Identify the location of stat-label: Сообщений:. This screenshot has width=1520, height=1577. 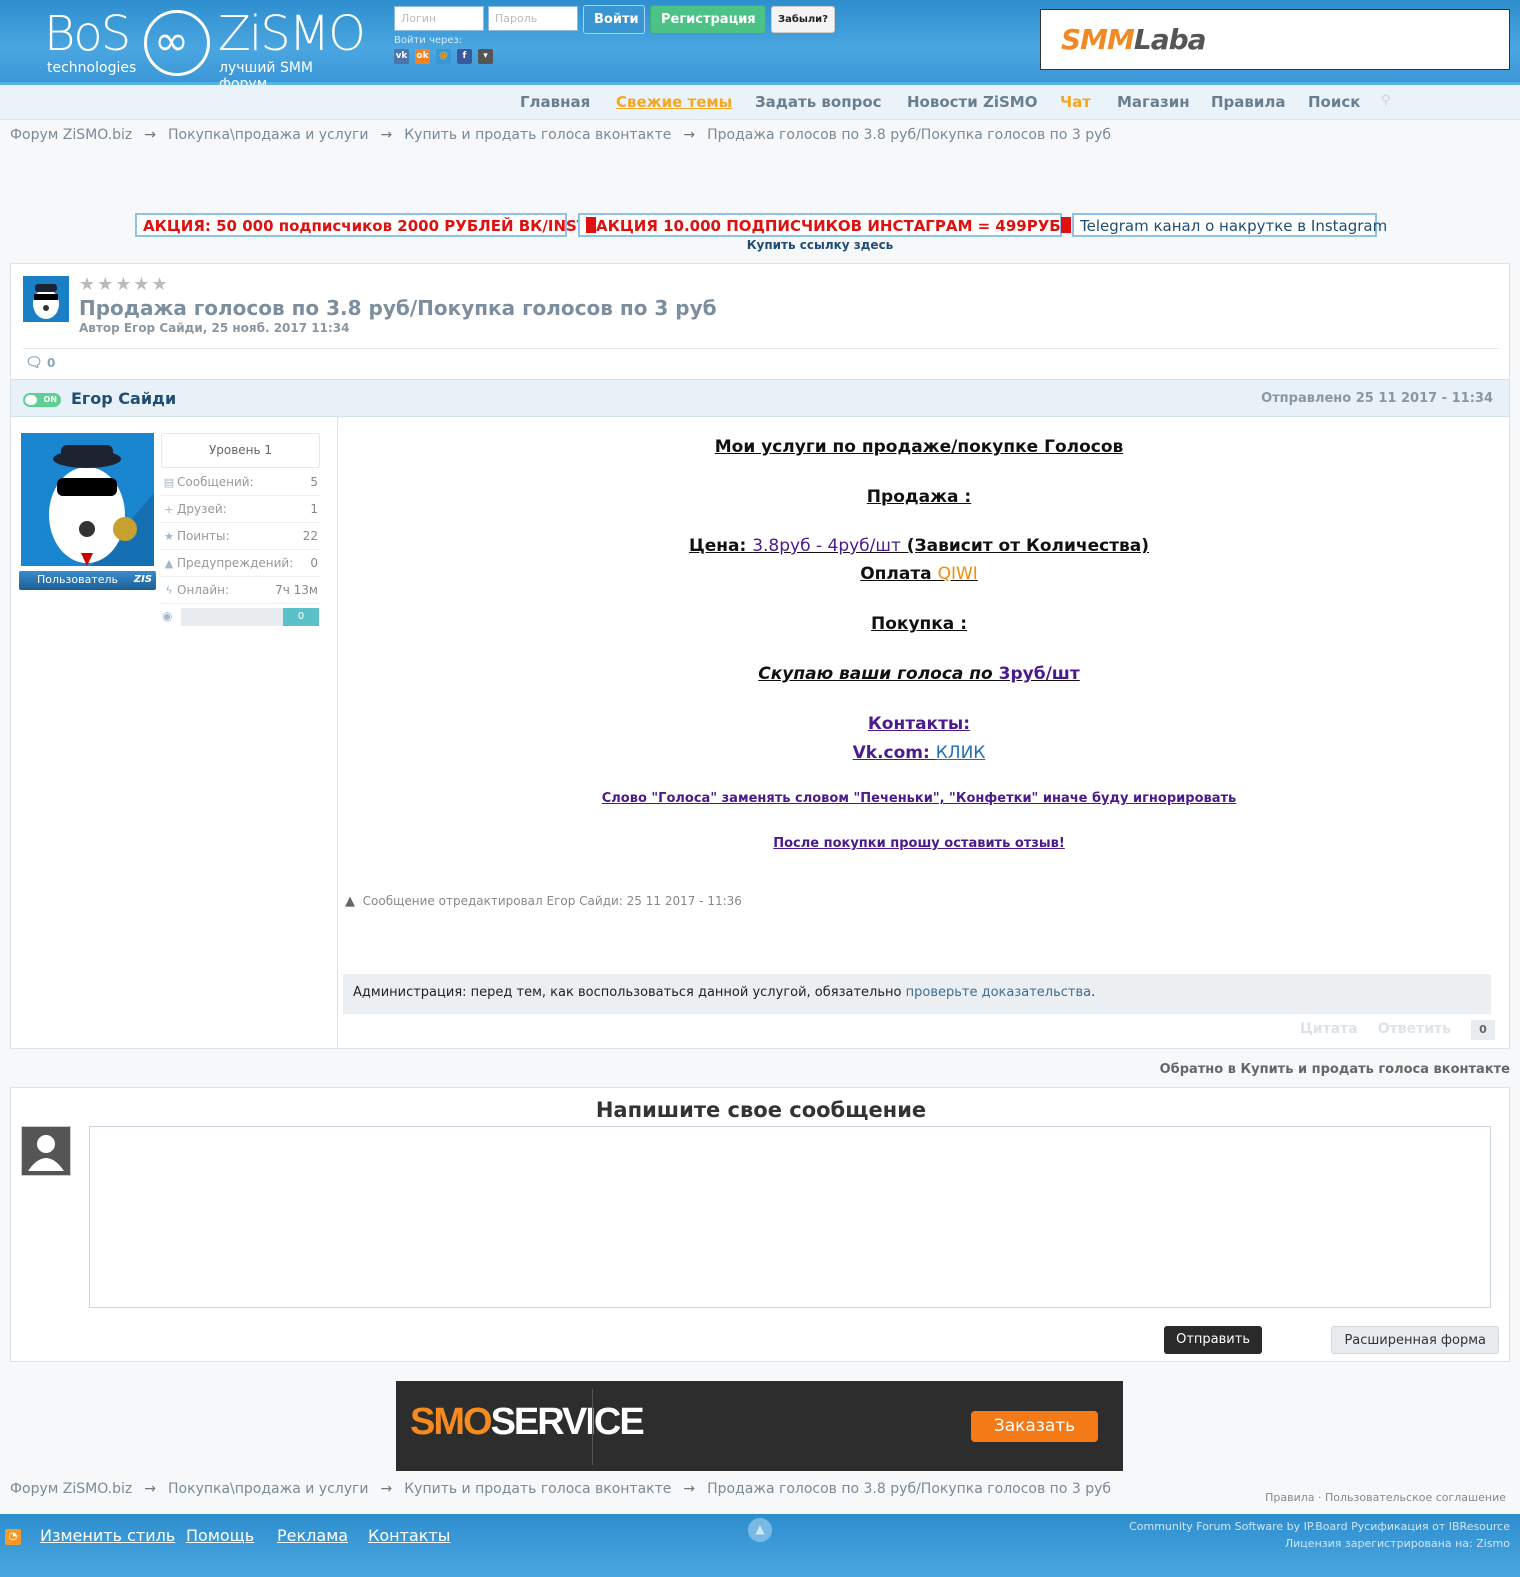
(215, 482).